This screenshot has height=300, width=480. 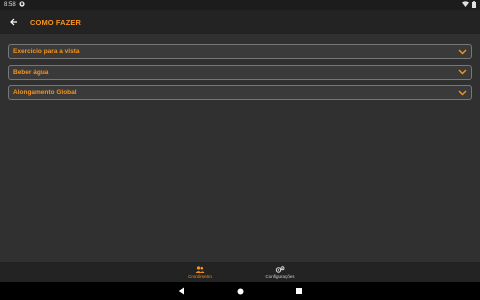 I want to click on nav-item-label: Cronômetro, so click(x=200, y=276).